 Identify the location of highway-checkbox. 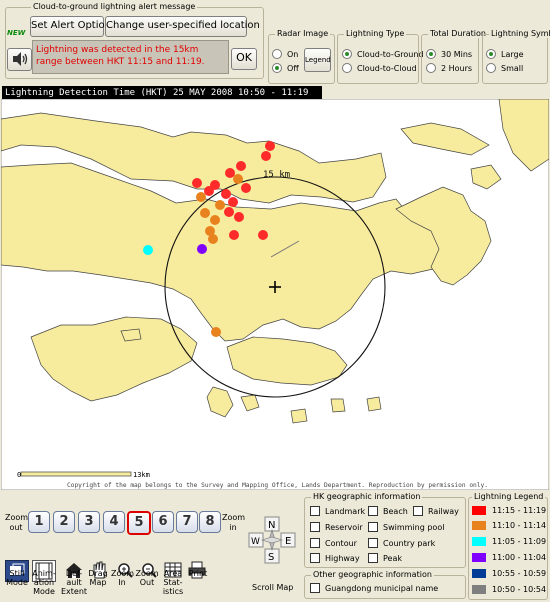
(315, 558).